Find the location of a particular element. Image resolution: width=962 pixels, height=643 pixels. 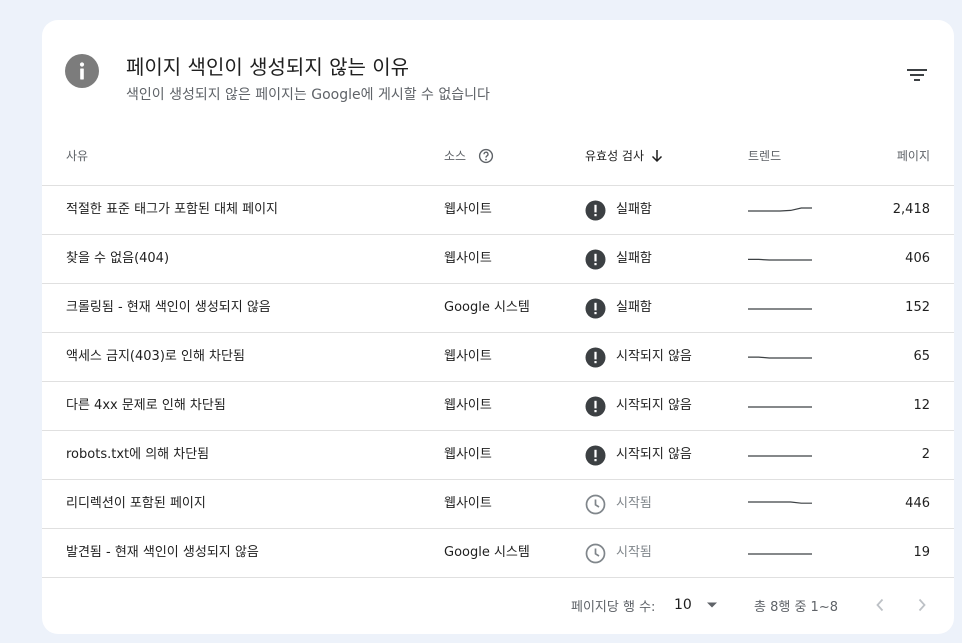

info-icon is located at coordinates (82, 71).